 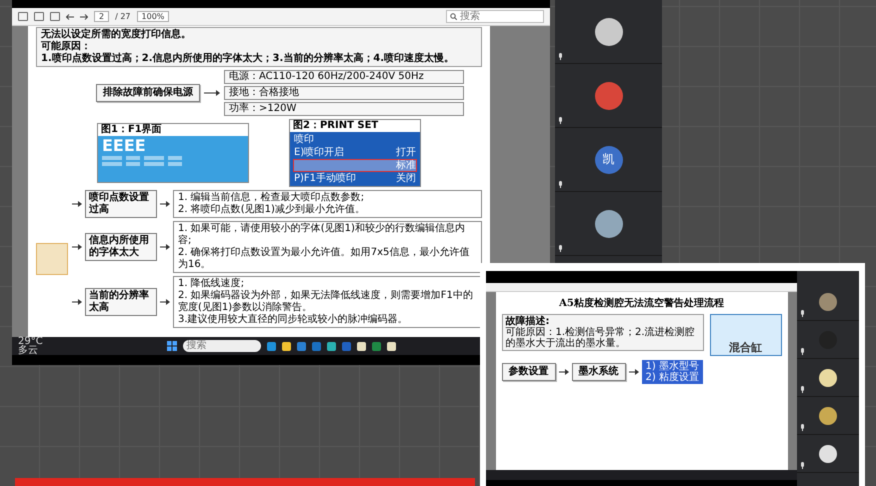 I want to click on remedy-text: 3.建议使用较大直径的同步轮或较小的脉冲编码器。, so click(x=293, y=320).